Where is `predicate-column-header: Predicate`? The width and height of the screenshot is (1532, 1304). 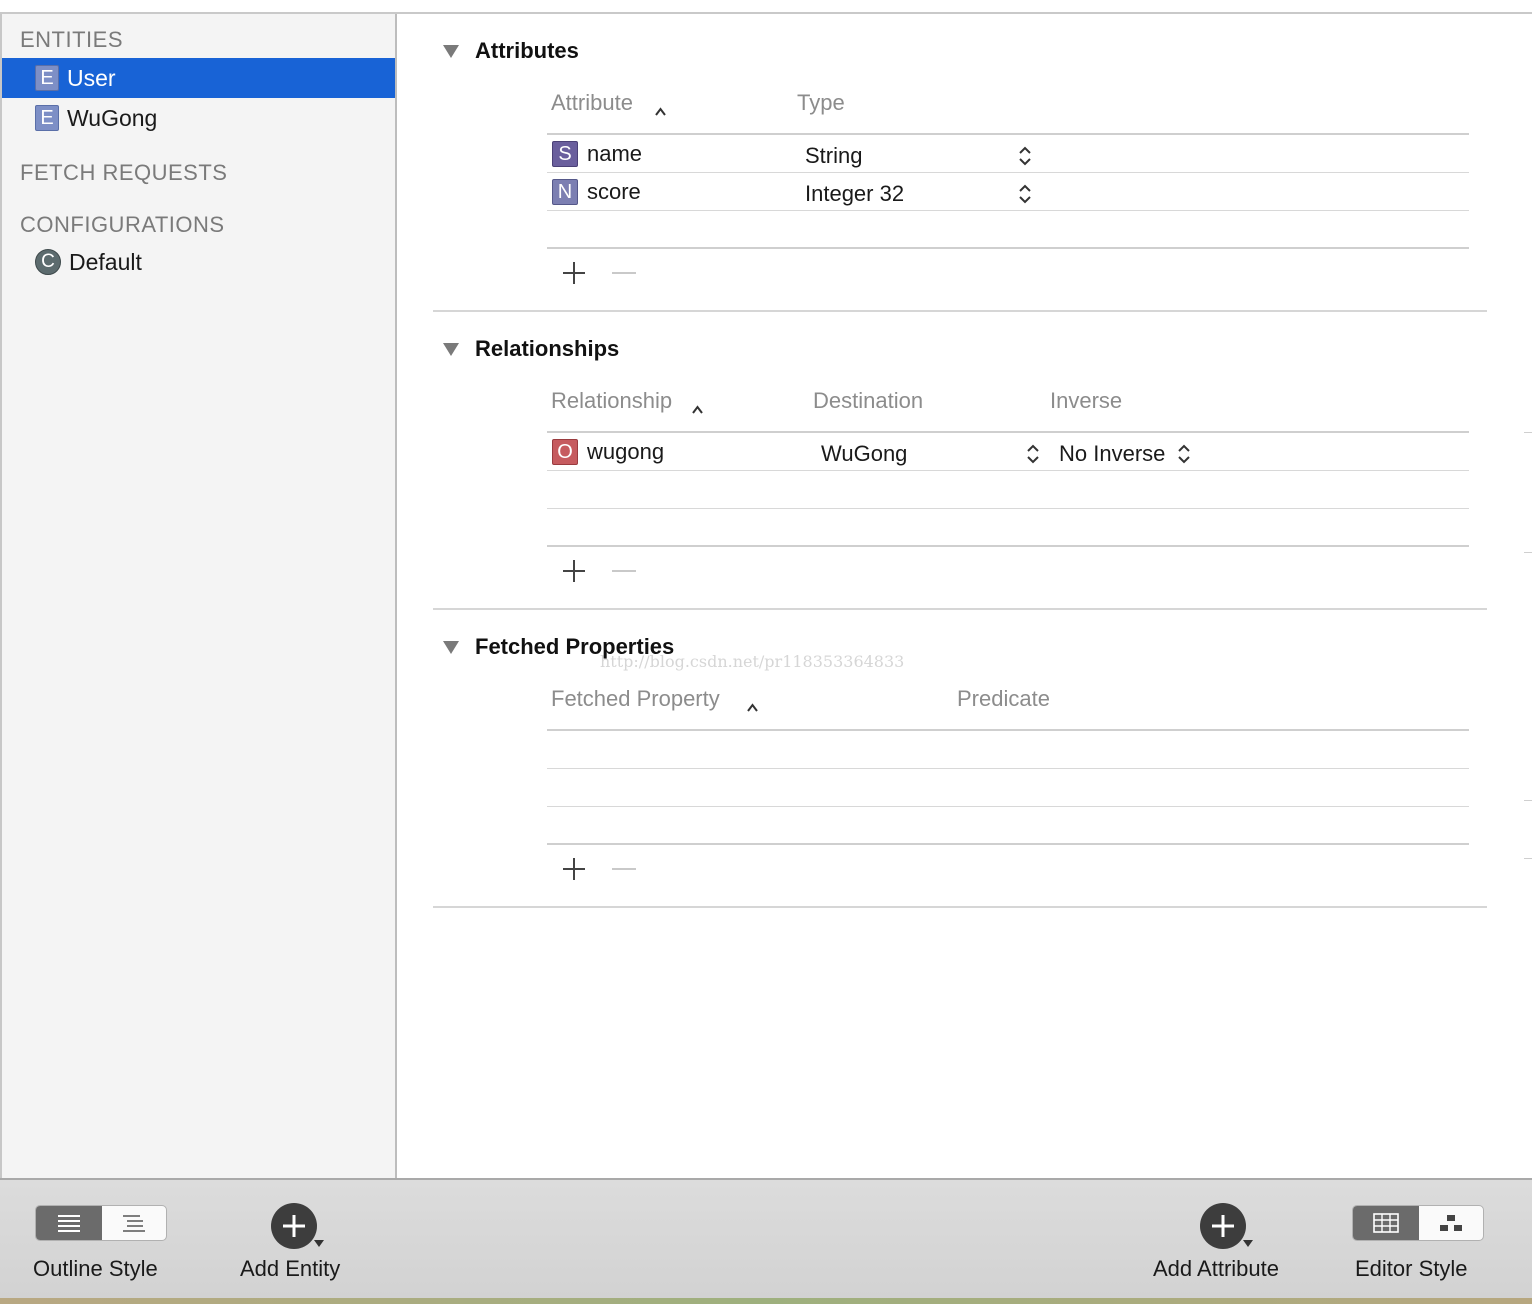 predicate-column-header: Predicate is located at coordinates (1003, 699).